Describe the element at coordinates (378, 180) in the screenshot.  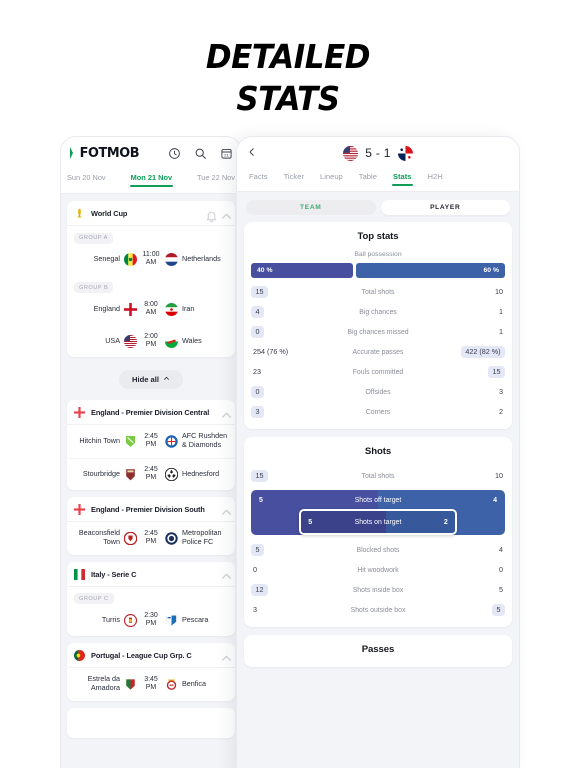
I see `match-tab-strip: Facts Ticker Lineup Table Stats H2H` at that location.